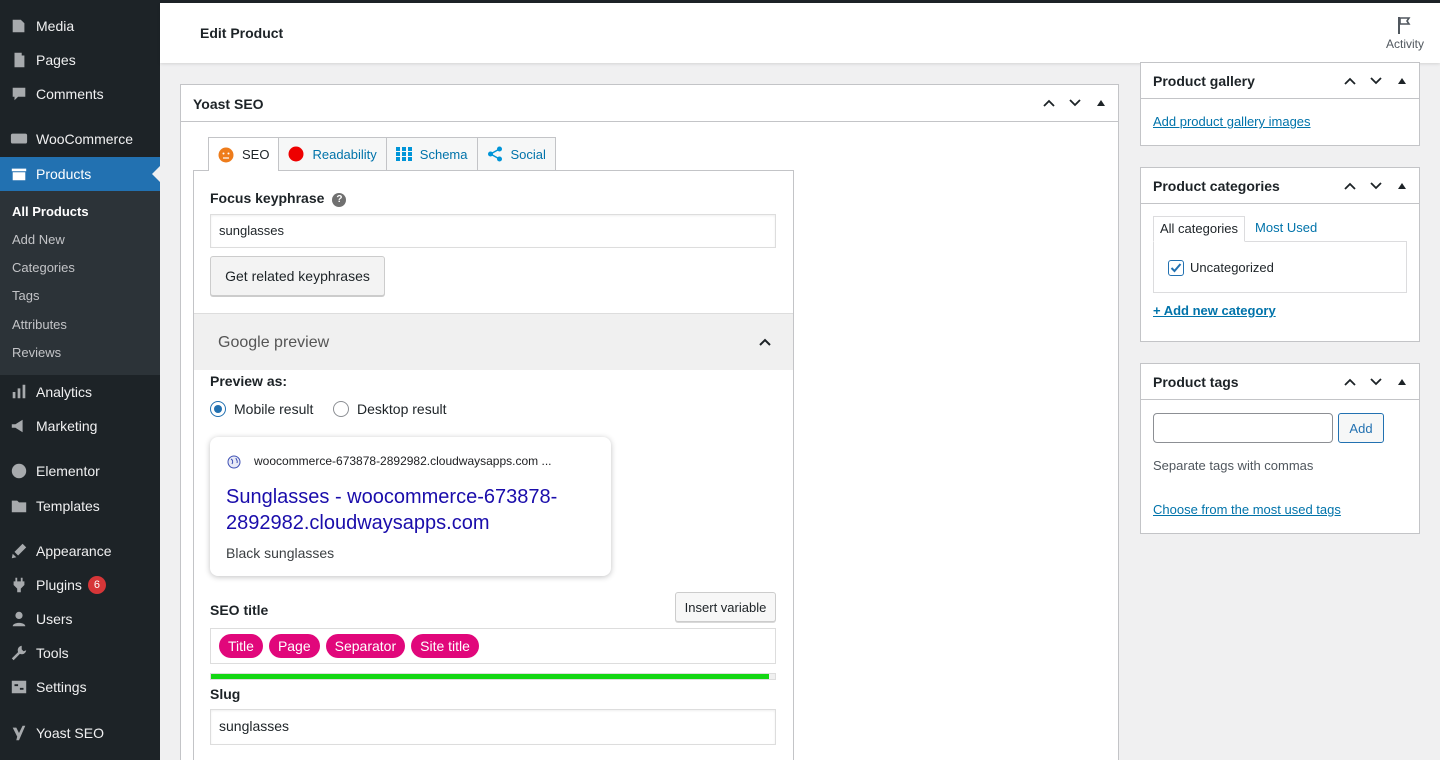 The height and width of the screenshot is (760, 1440). I want to click on tab-label: Schema, so click(443, 154).